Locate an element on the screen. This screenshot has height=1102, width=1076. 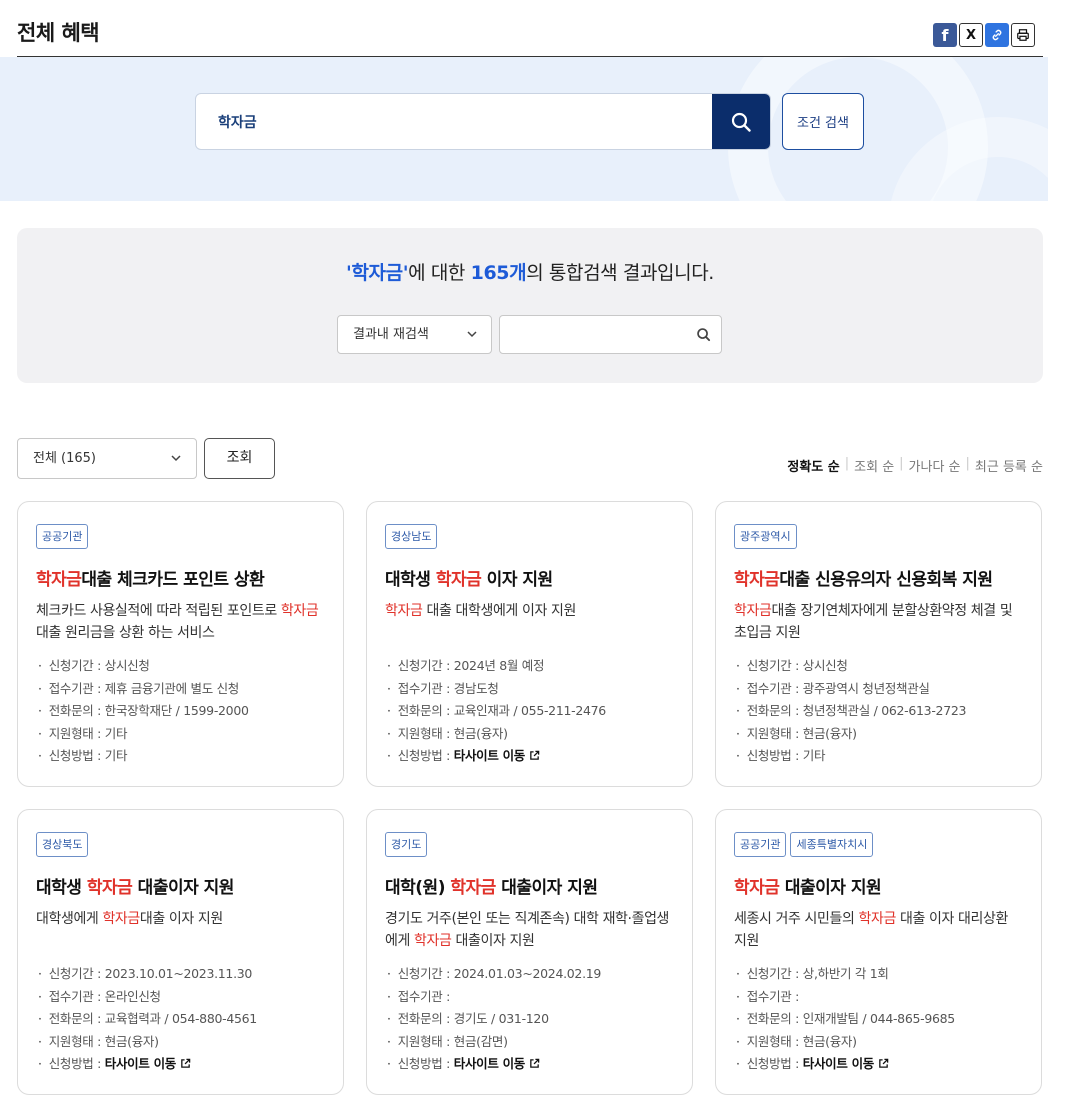
info-period: 신청기간 : 상,하반기 각 1회 is located at coordinates (844, 974).